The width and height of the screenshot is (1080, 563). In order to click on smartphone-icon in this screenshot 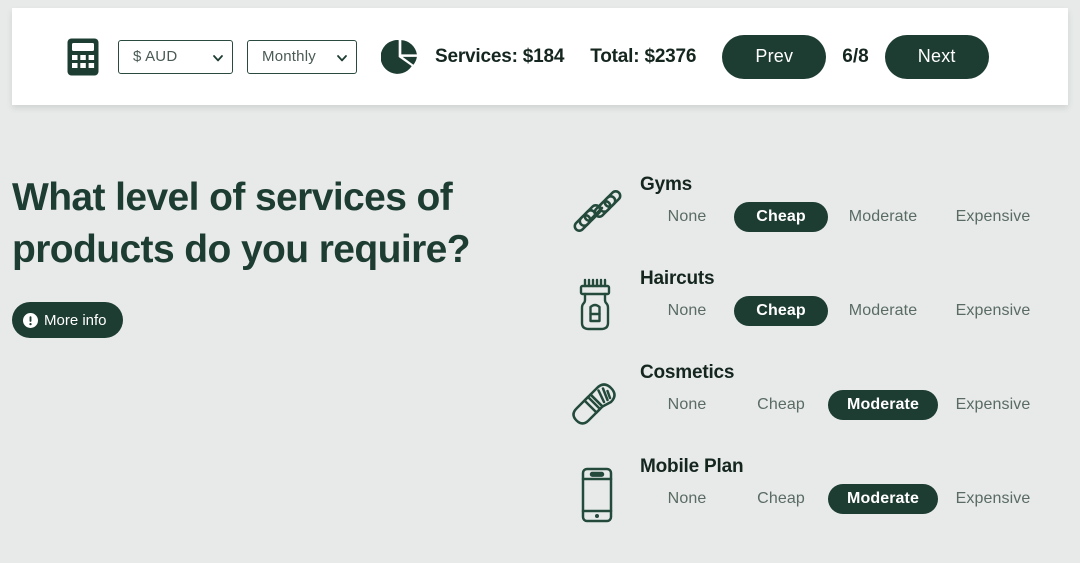, I will do `click(597, 497)`.